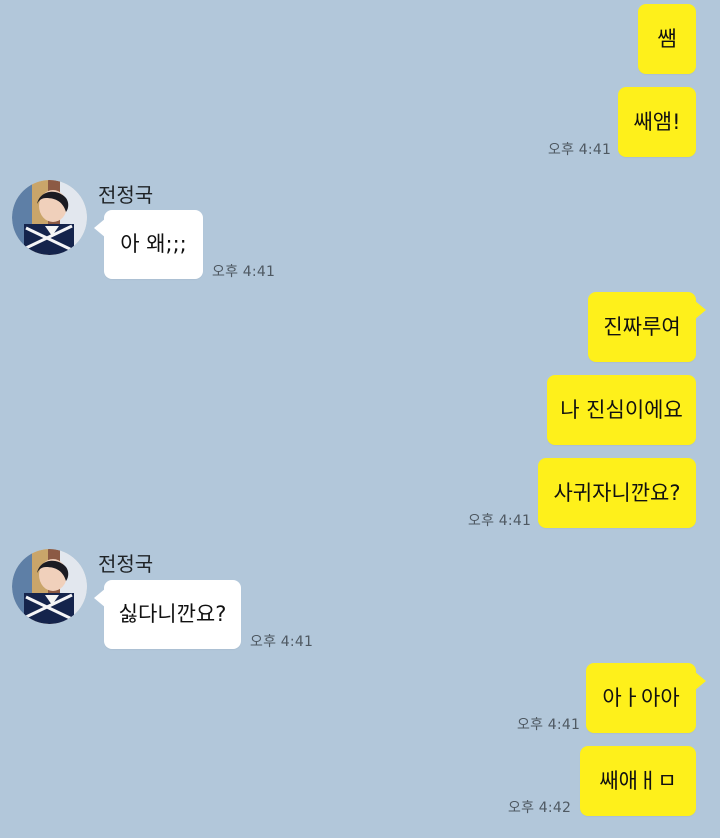 The width and height of the screenshot is (720, 838). Describe the element at coordinates (540, 808) in the screenshot. I see `message-time: 오후 4:42` at that location.